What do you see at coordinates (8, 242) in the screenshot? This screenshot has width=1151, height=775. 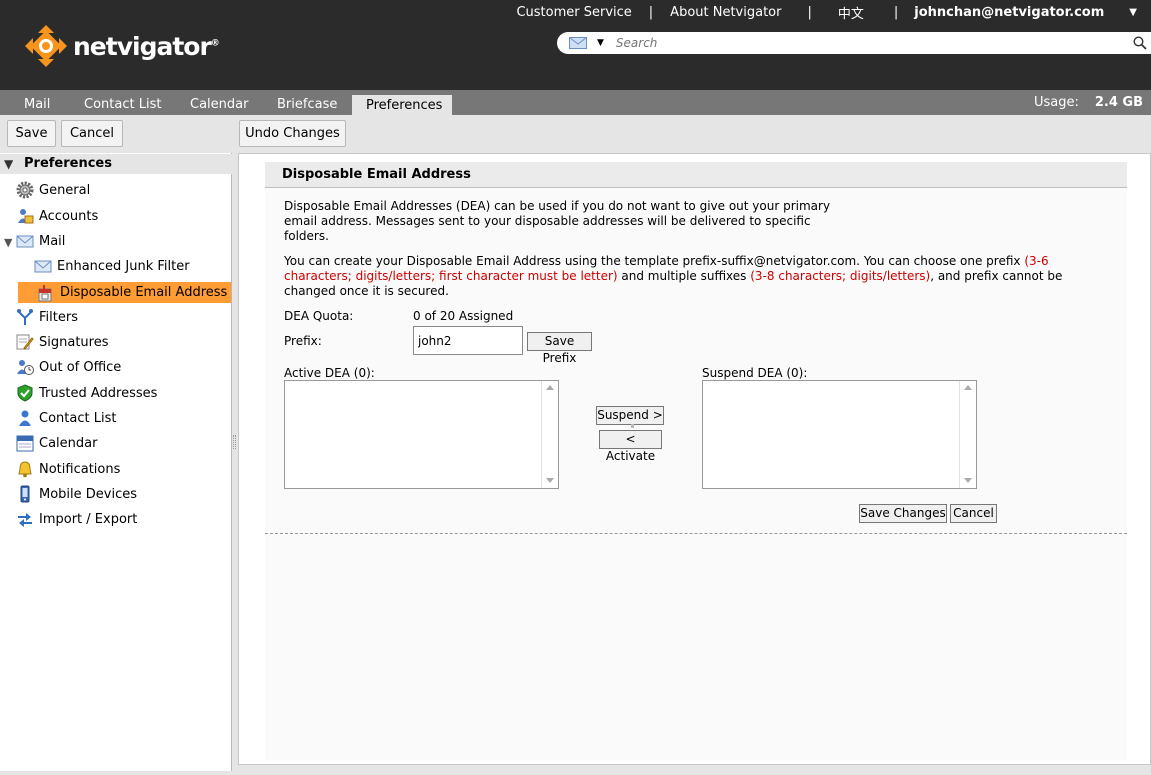 I see `collapse-mail-icon: ▼` at bounding box center [8, 242].